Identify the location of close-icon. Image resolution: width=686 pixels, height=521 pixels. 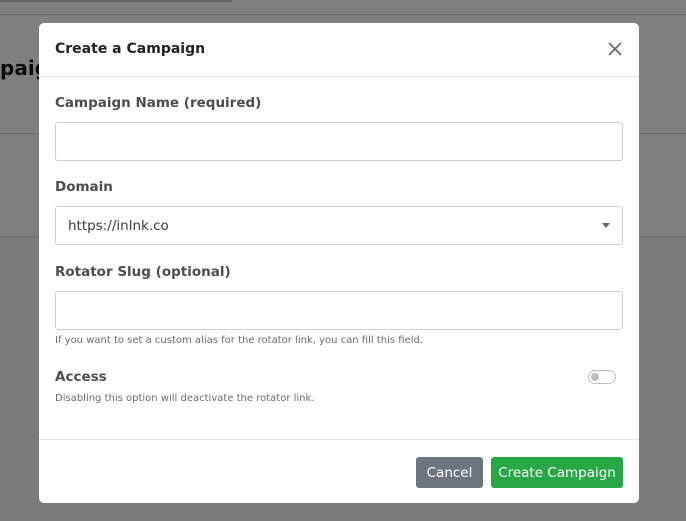
(615, 49).